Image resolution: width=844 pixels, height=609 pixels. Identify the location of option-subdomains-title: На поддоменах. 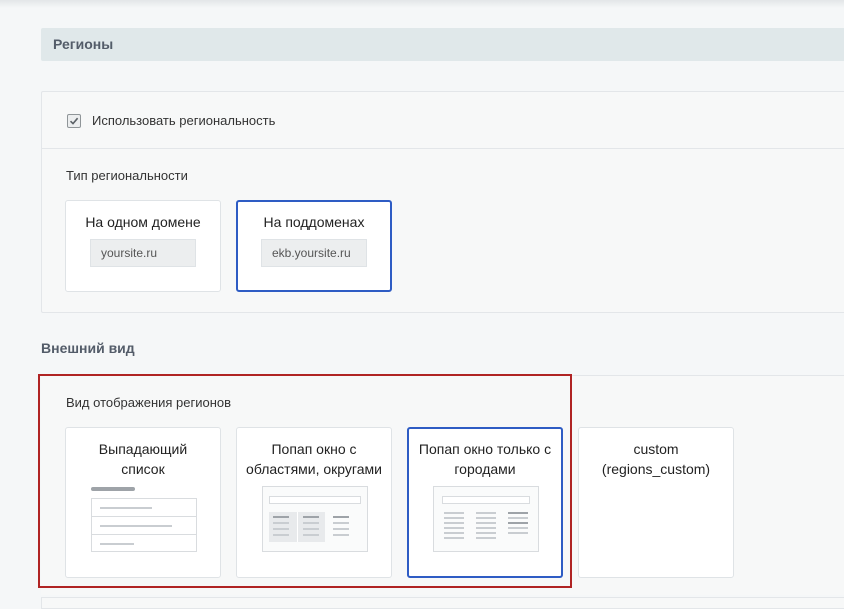
(314, 222).